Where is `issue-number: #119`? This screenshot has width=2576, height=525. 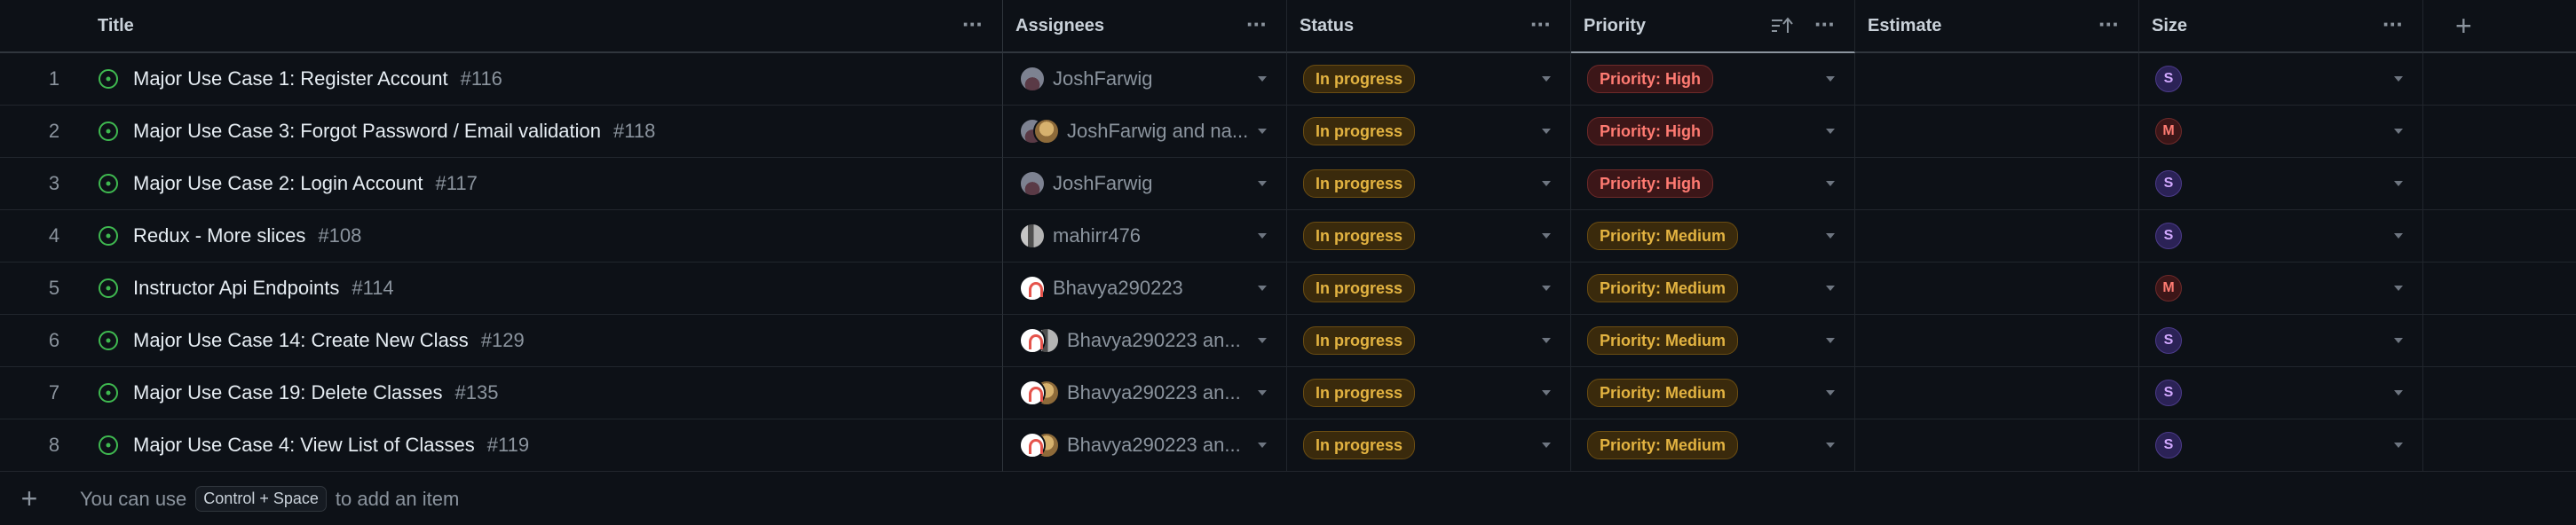
issue-number: #119 is located at coordinates (508, 445).